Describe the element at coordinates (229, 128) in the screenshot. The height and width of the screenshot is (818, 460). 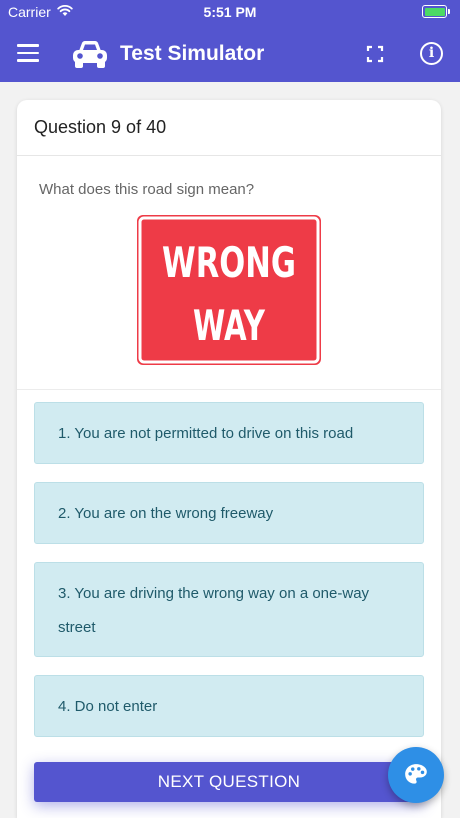
I see `card-header: Question 9 of 40` at that location.